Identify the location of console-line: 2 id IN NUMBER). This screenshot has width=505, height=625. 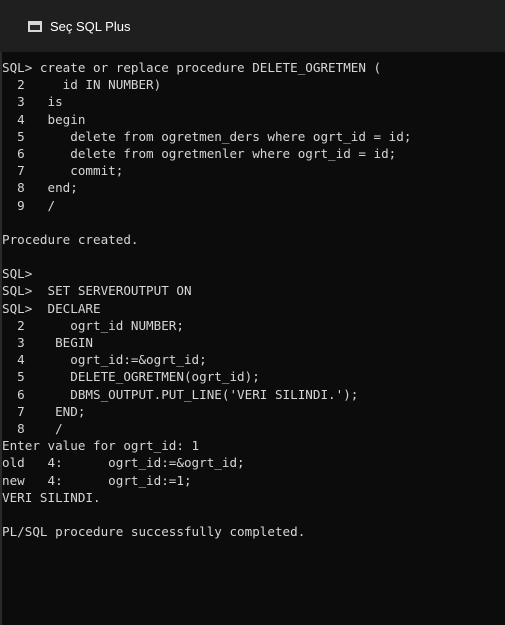
(82, 85).